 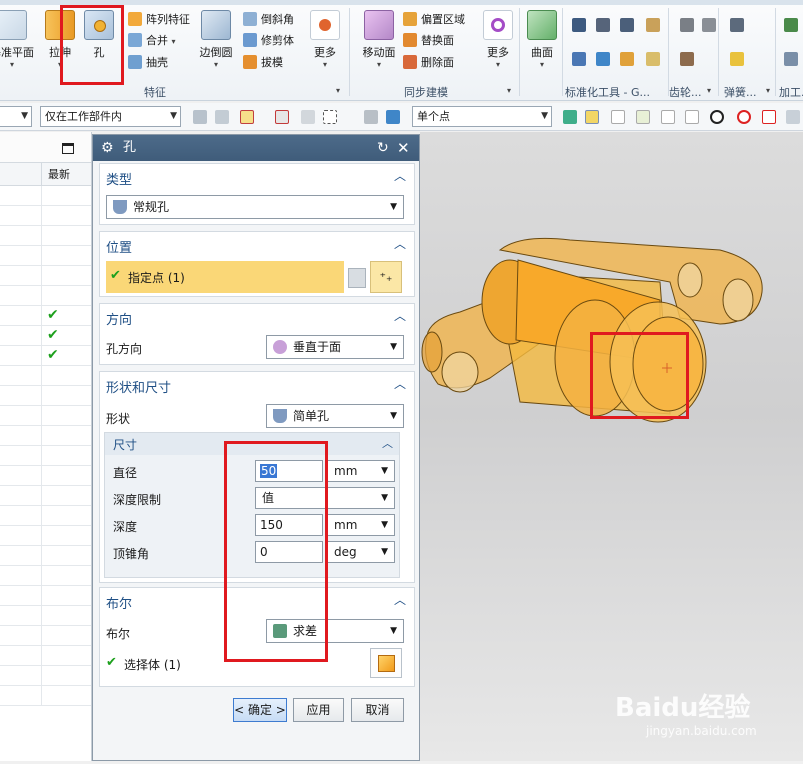 I want to click on datum-plane-dropdown-icon: ▾, so click(x=19, y=64).